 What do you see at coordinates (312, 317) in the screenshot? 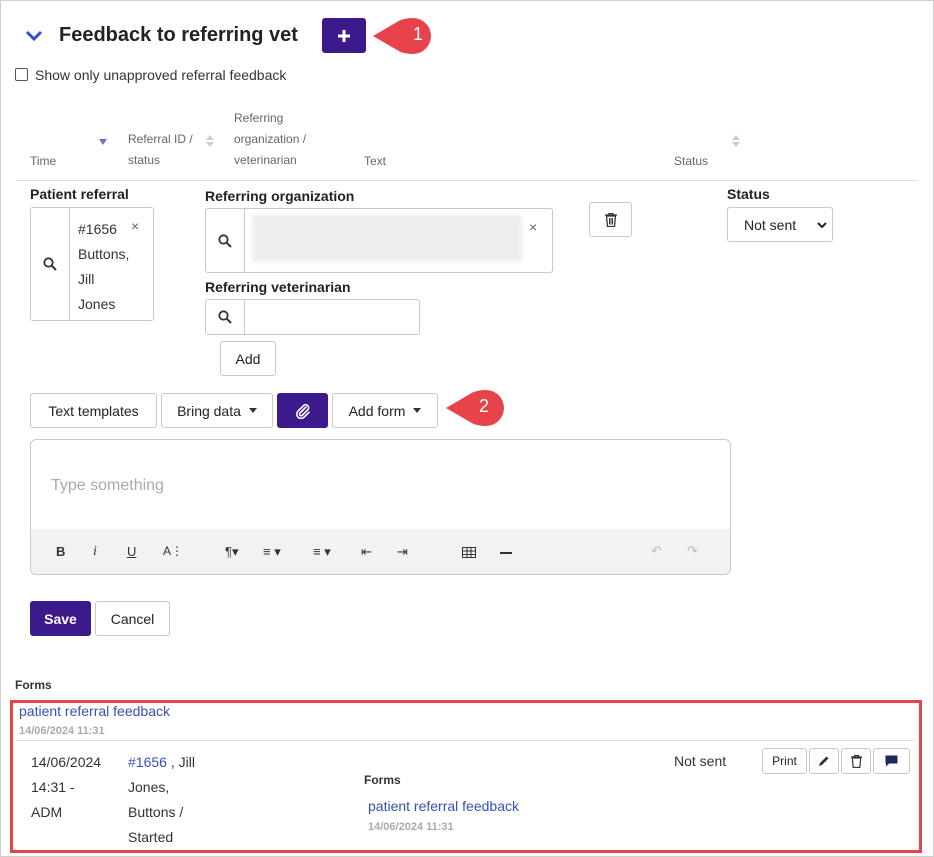
I see `referring-vet-field` at bounding box center [312, 317].